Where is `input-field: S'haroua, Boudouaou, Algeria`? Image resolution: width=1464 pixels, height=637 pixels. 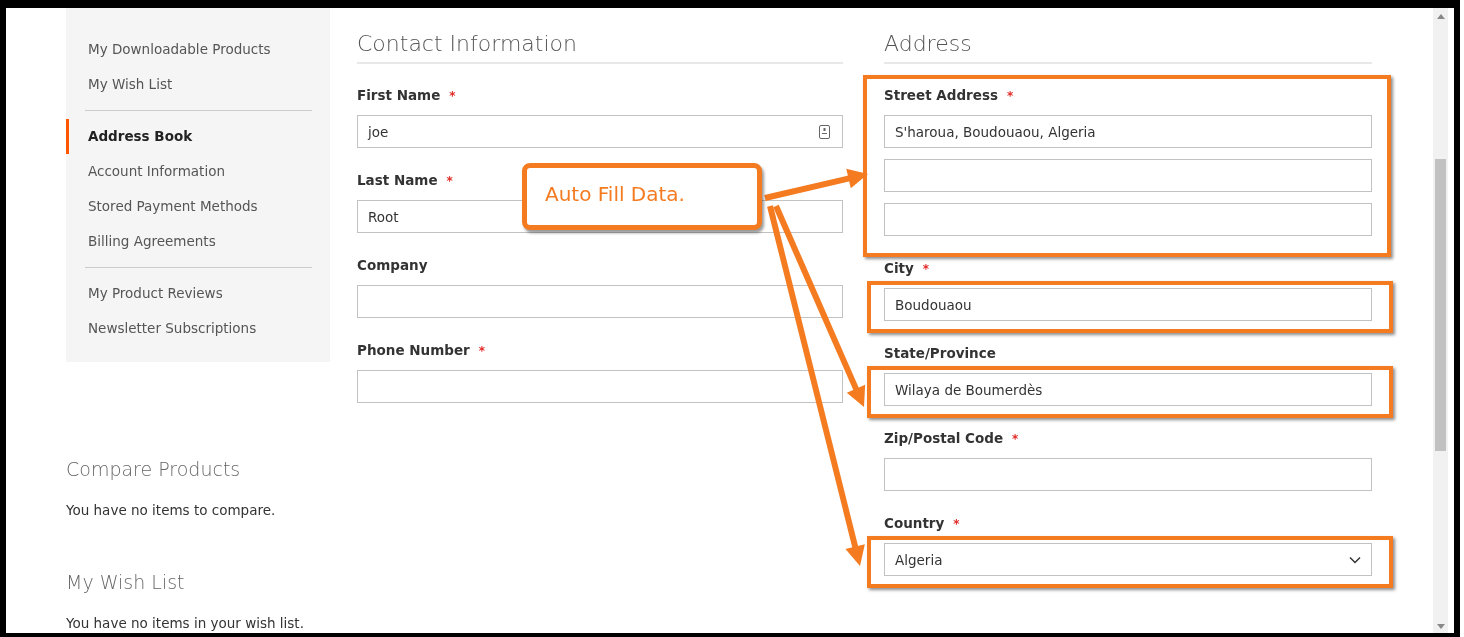 input-field: S'haroua, Boudouaou, Algeria is located at coordinates (1128, 131).